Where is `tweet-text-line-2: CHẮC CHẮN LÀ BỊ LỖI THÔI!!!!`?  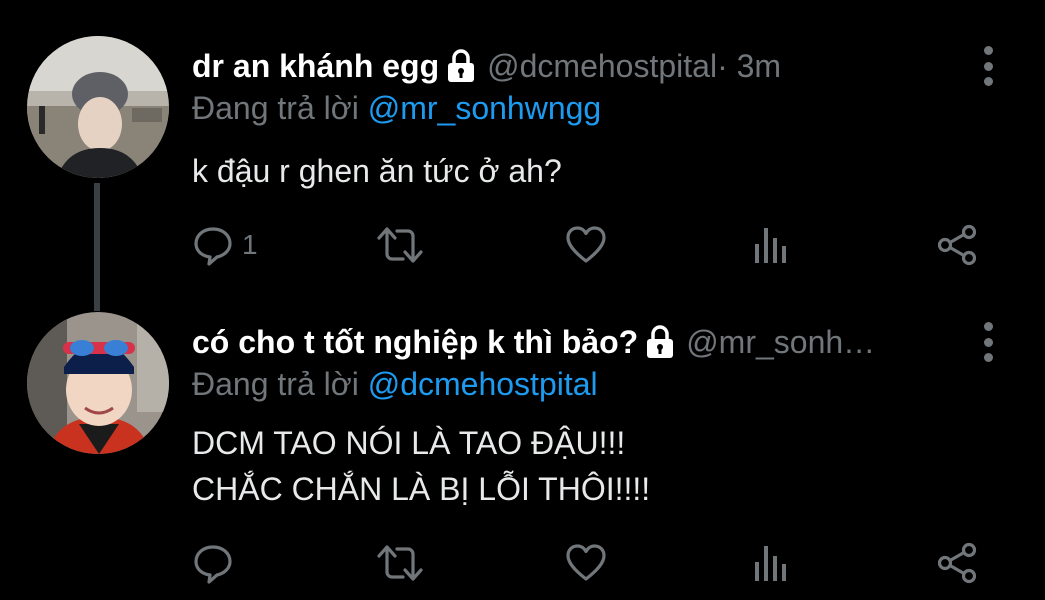
tweet-text-line-2: CHẮC CHẮN LÀ BỊ LỖI THÔI!!!! is located at coordinates (421, 489).